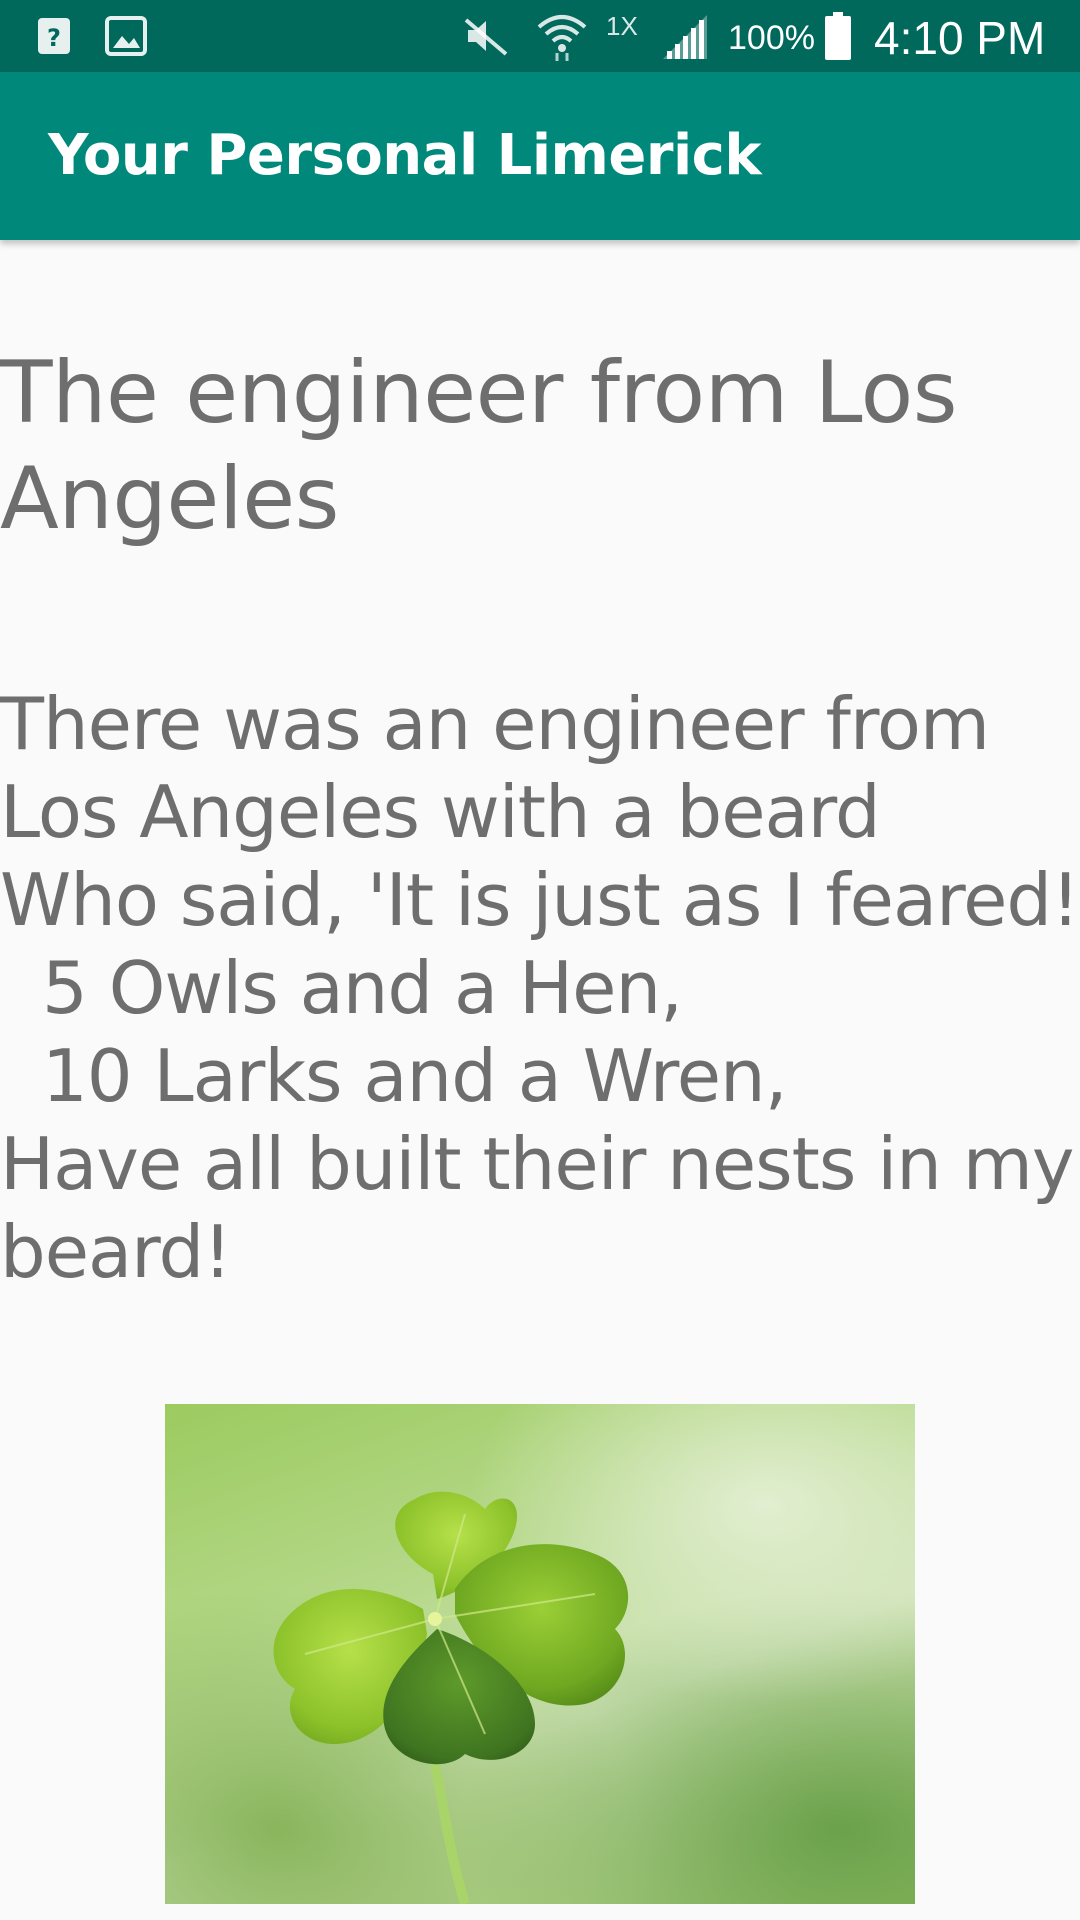 The image size is (1080, 1920). I want to click on limerick-title: The engineer from Los Angeles, so click(479, 446).